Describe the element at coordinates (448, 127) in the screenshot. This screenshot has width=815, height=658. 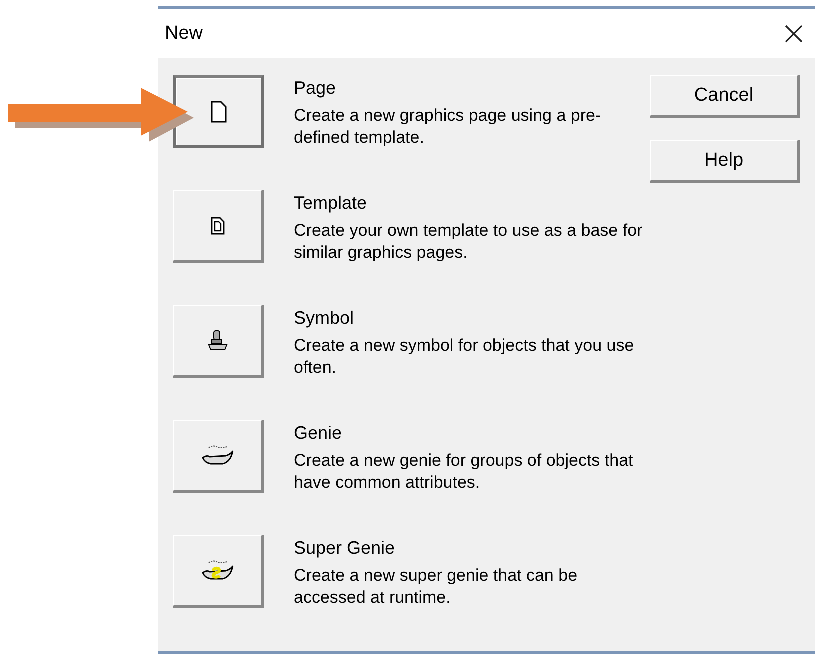
I see `option-description: Create a new graphics page using a pre-defined template.` at that location.